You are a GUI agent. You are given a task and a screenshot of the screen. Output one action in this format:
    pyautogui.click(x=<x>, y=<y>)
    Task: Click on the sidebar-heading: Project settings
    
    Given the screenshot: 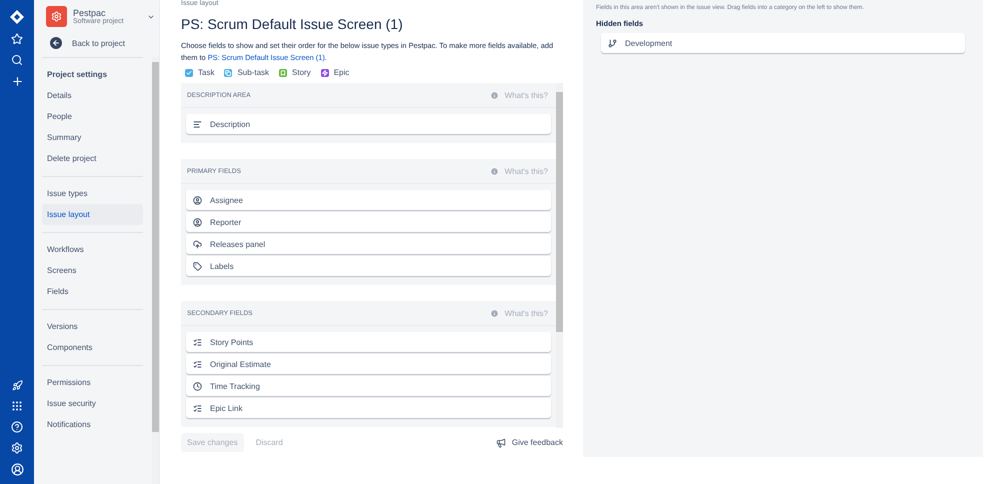 What is the action you would take?
    pyautogui.click(x=77, y=75)
    